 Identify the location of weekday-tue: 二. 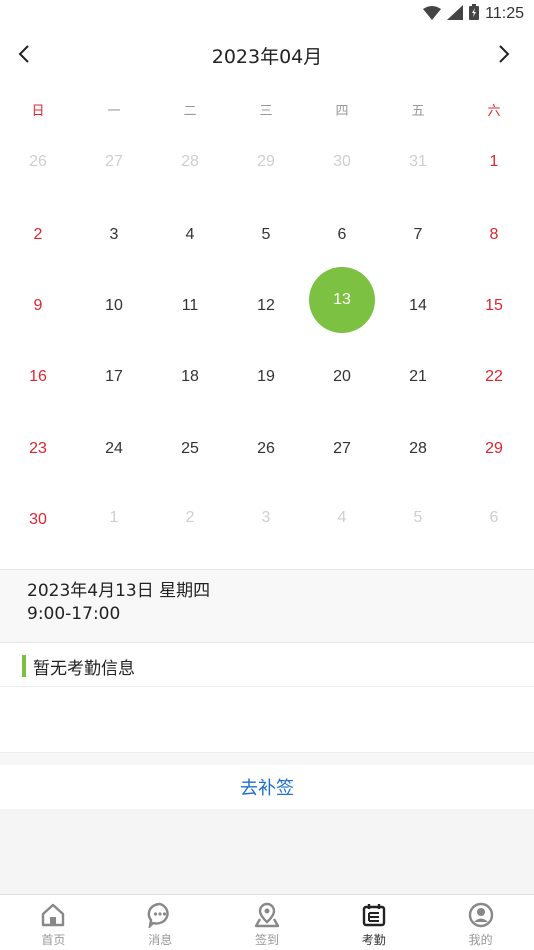
(190, 111).